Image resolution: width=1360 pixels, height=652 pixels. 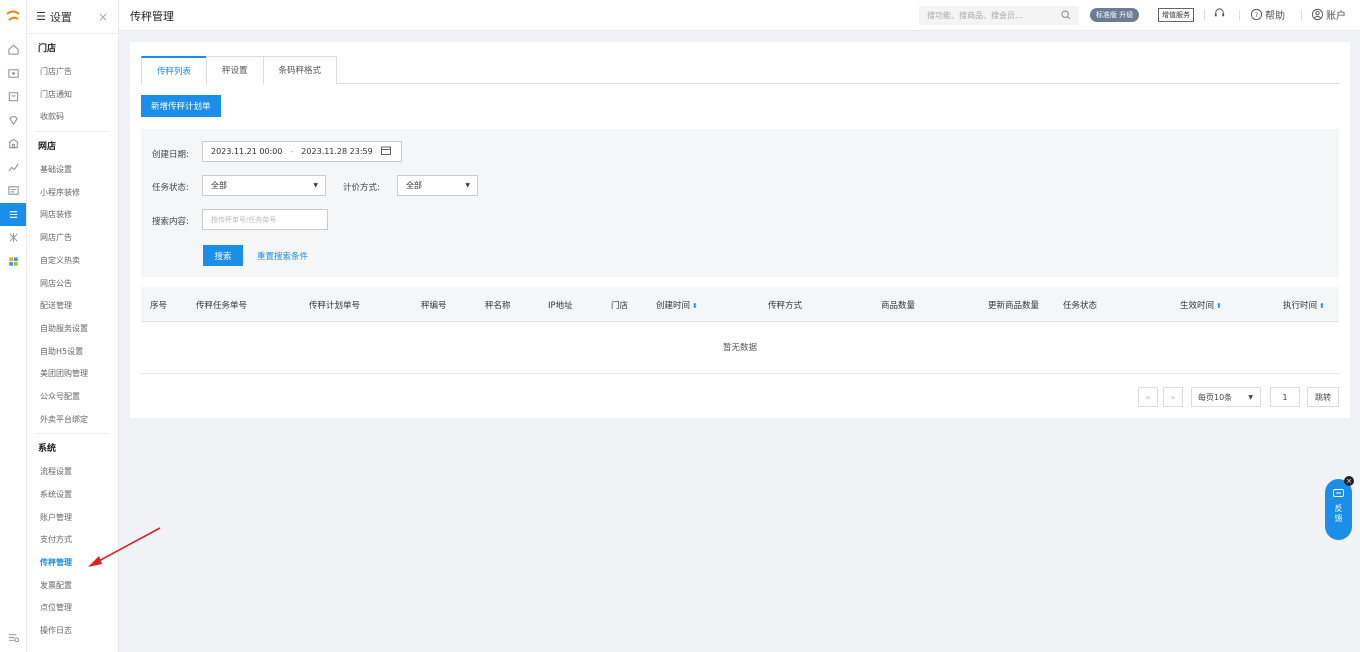 I want to click on help-label: 帮助, so click(x=1275, y=16).